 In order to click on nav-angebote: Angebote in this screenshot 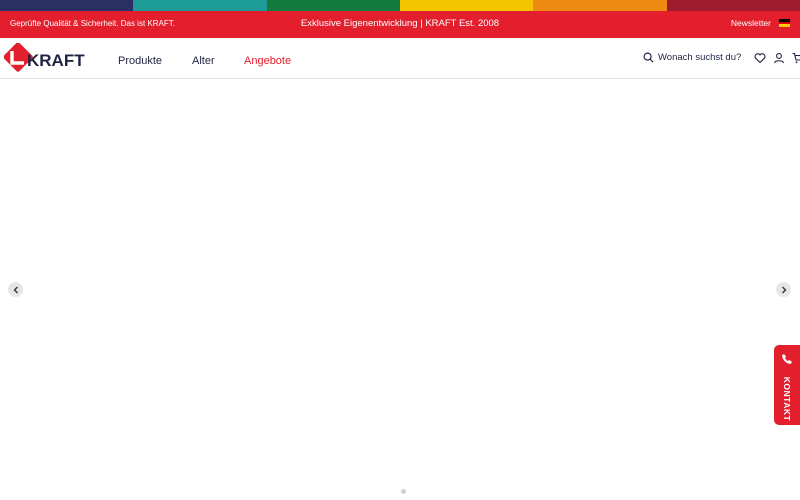, I will do `click(267, 61)`.